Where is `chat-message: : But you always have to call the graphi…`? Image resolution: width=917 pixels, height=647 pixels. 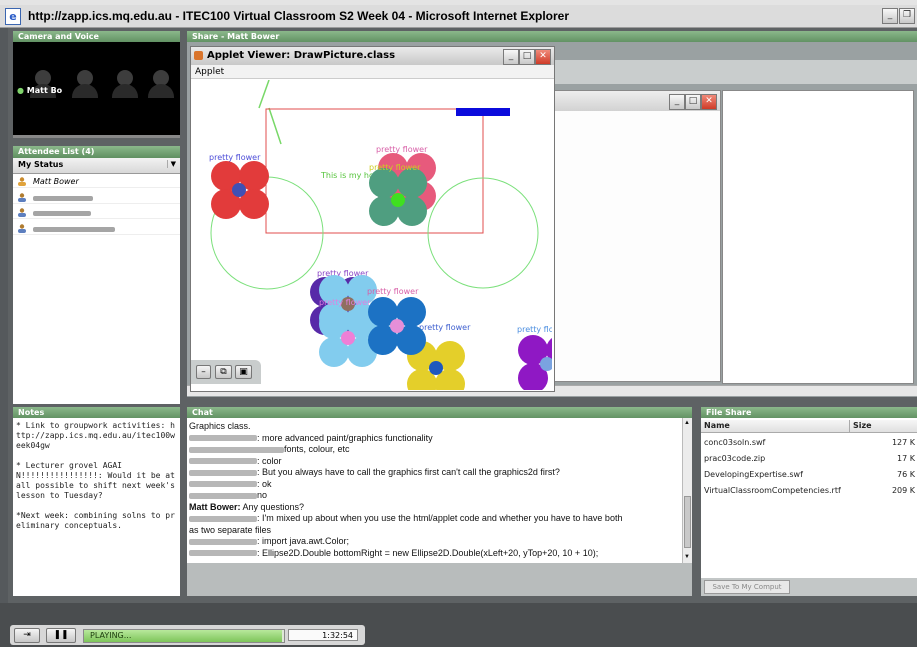 chat-message: : But you always have to call the graphi… is located at coordinates (439, 473).